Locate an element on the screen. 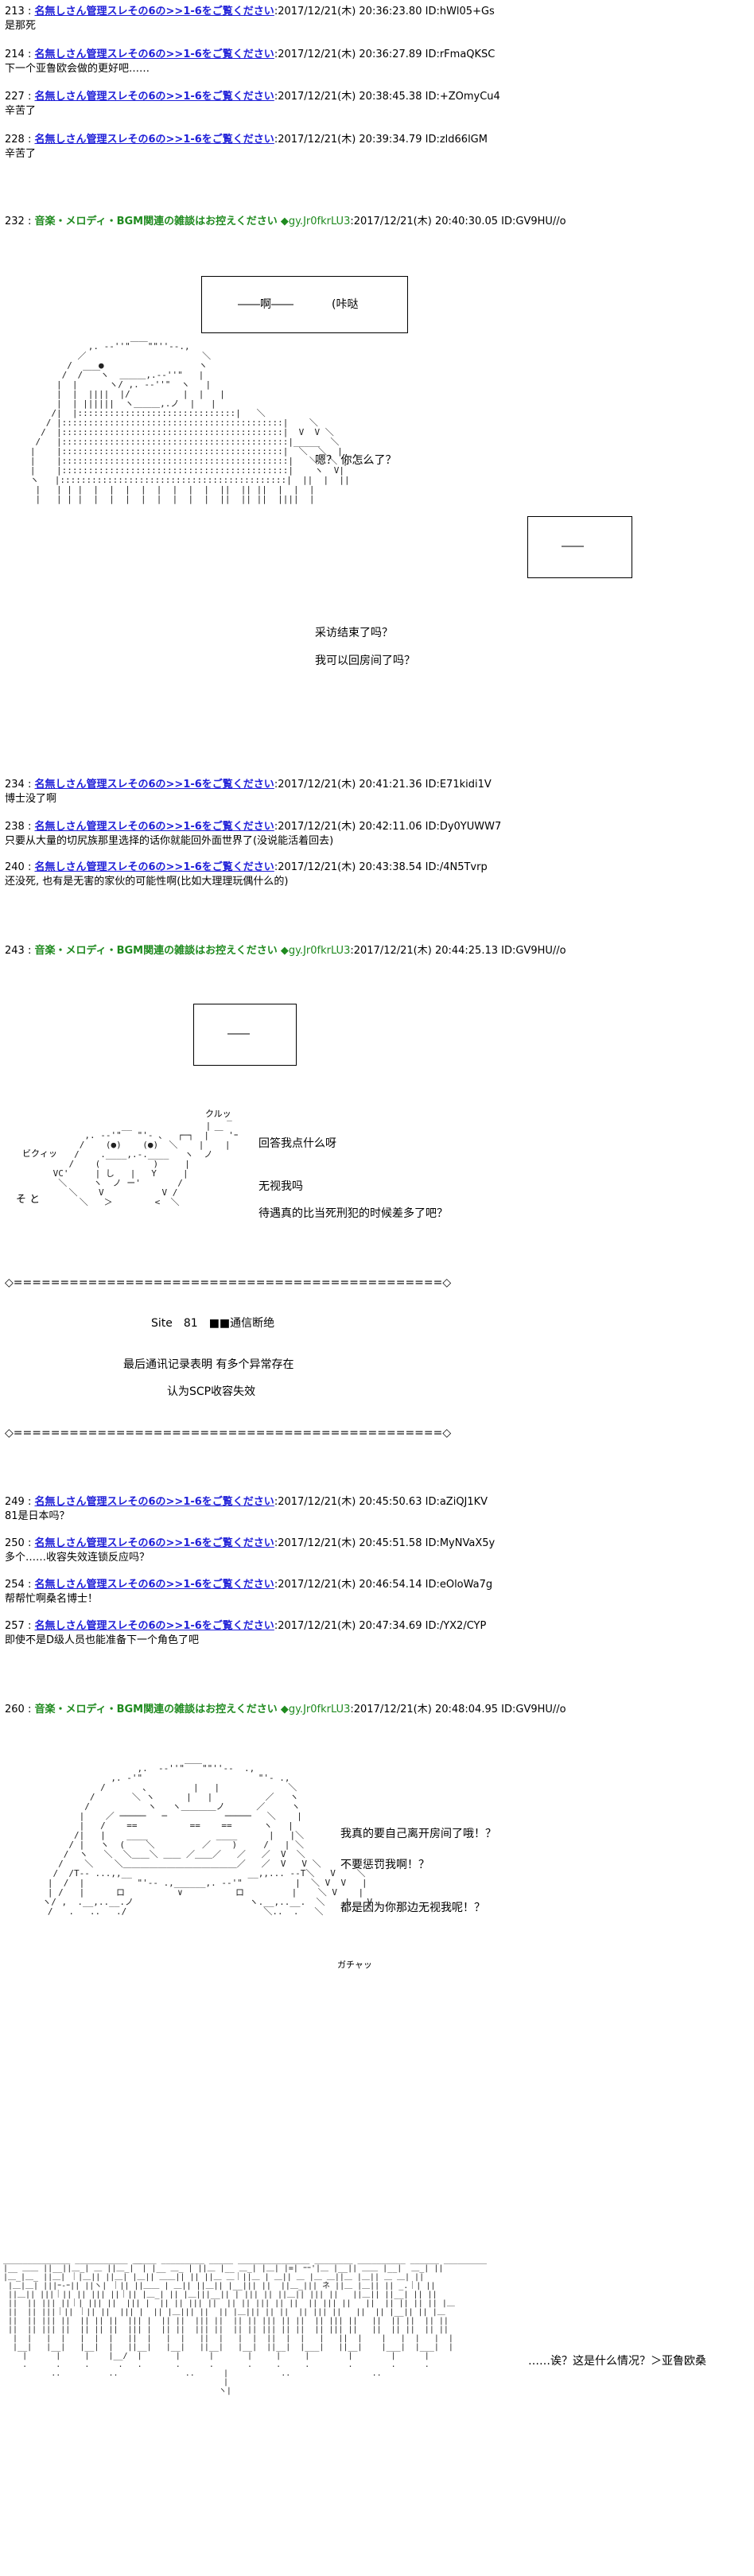  post-date: 2017/12/21(木) 20:38:45.38 is located at coordinates (350, 97).